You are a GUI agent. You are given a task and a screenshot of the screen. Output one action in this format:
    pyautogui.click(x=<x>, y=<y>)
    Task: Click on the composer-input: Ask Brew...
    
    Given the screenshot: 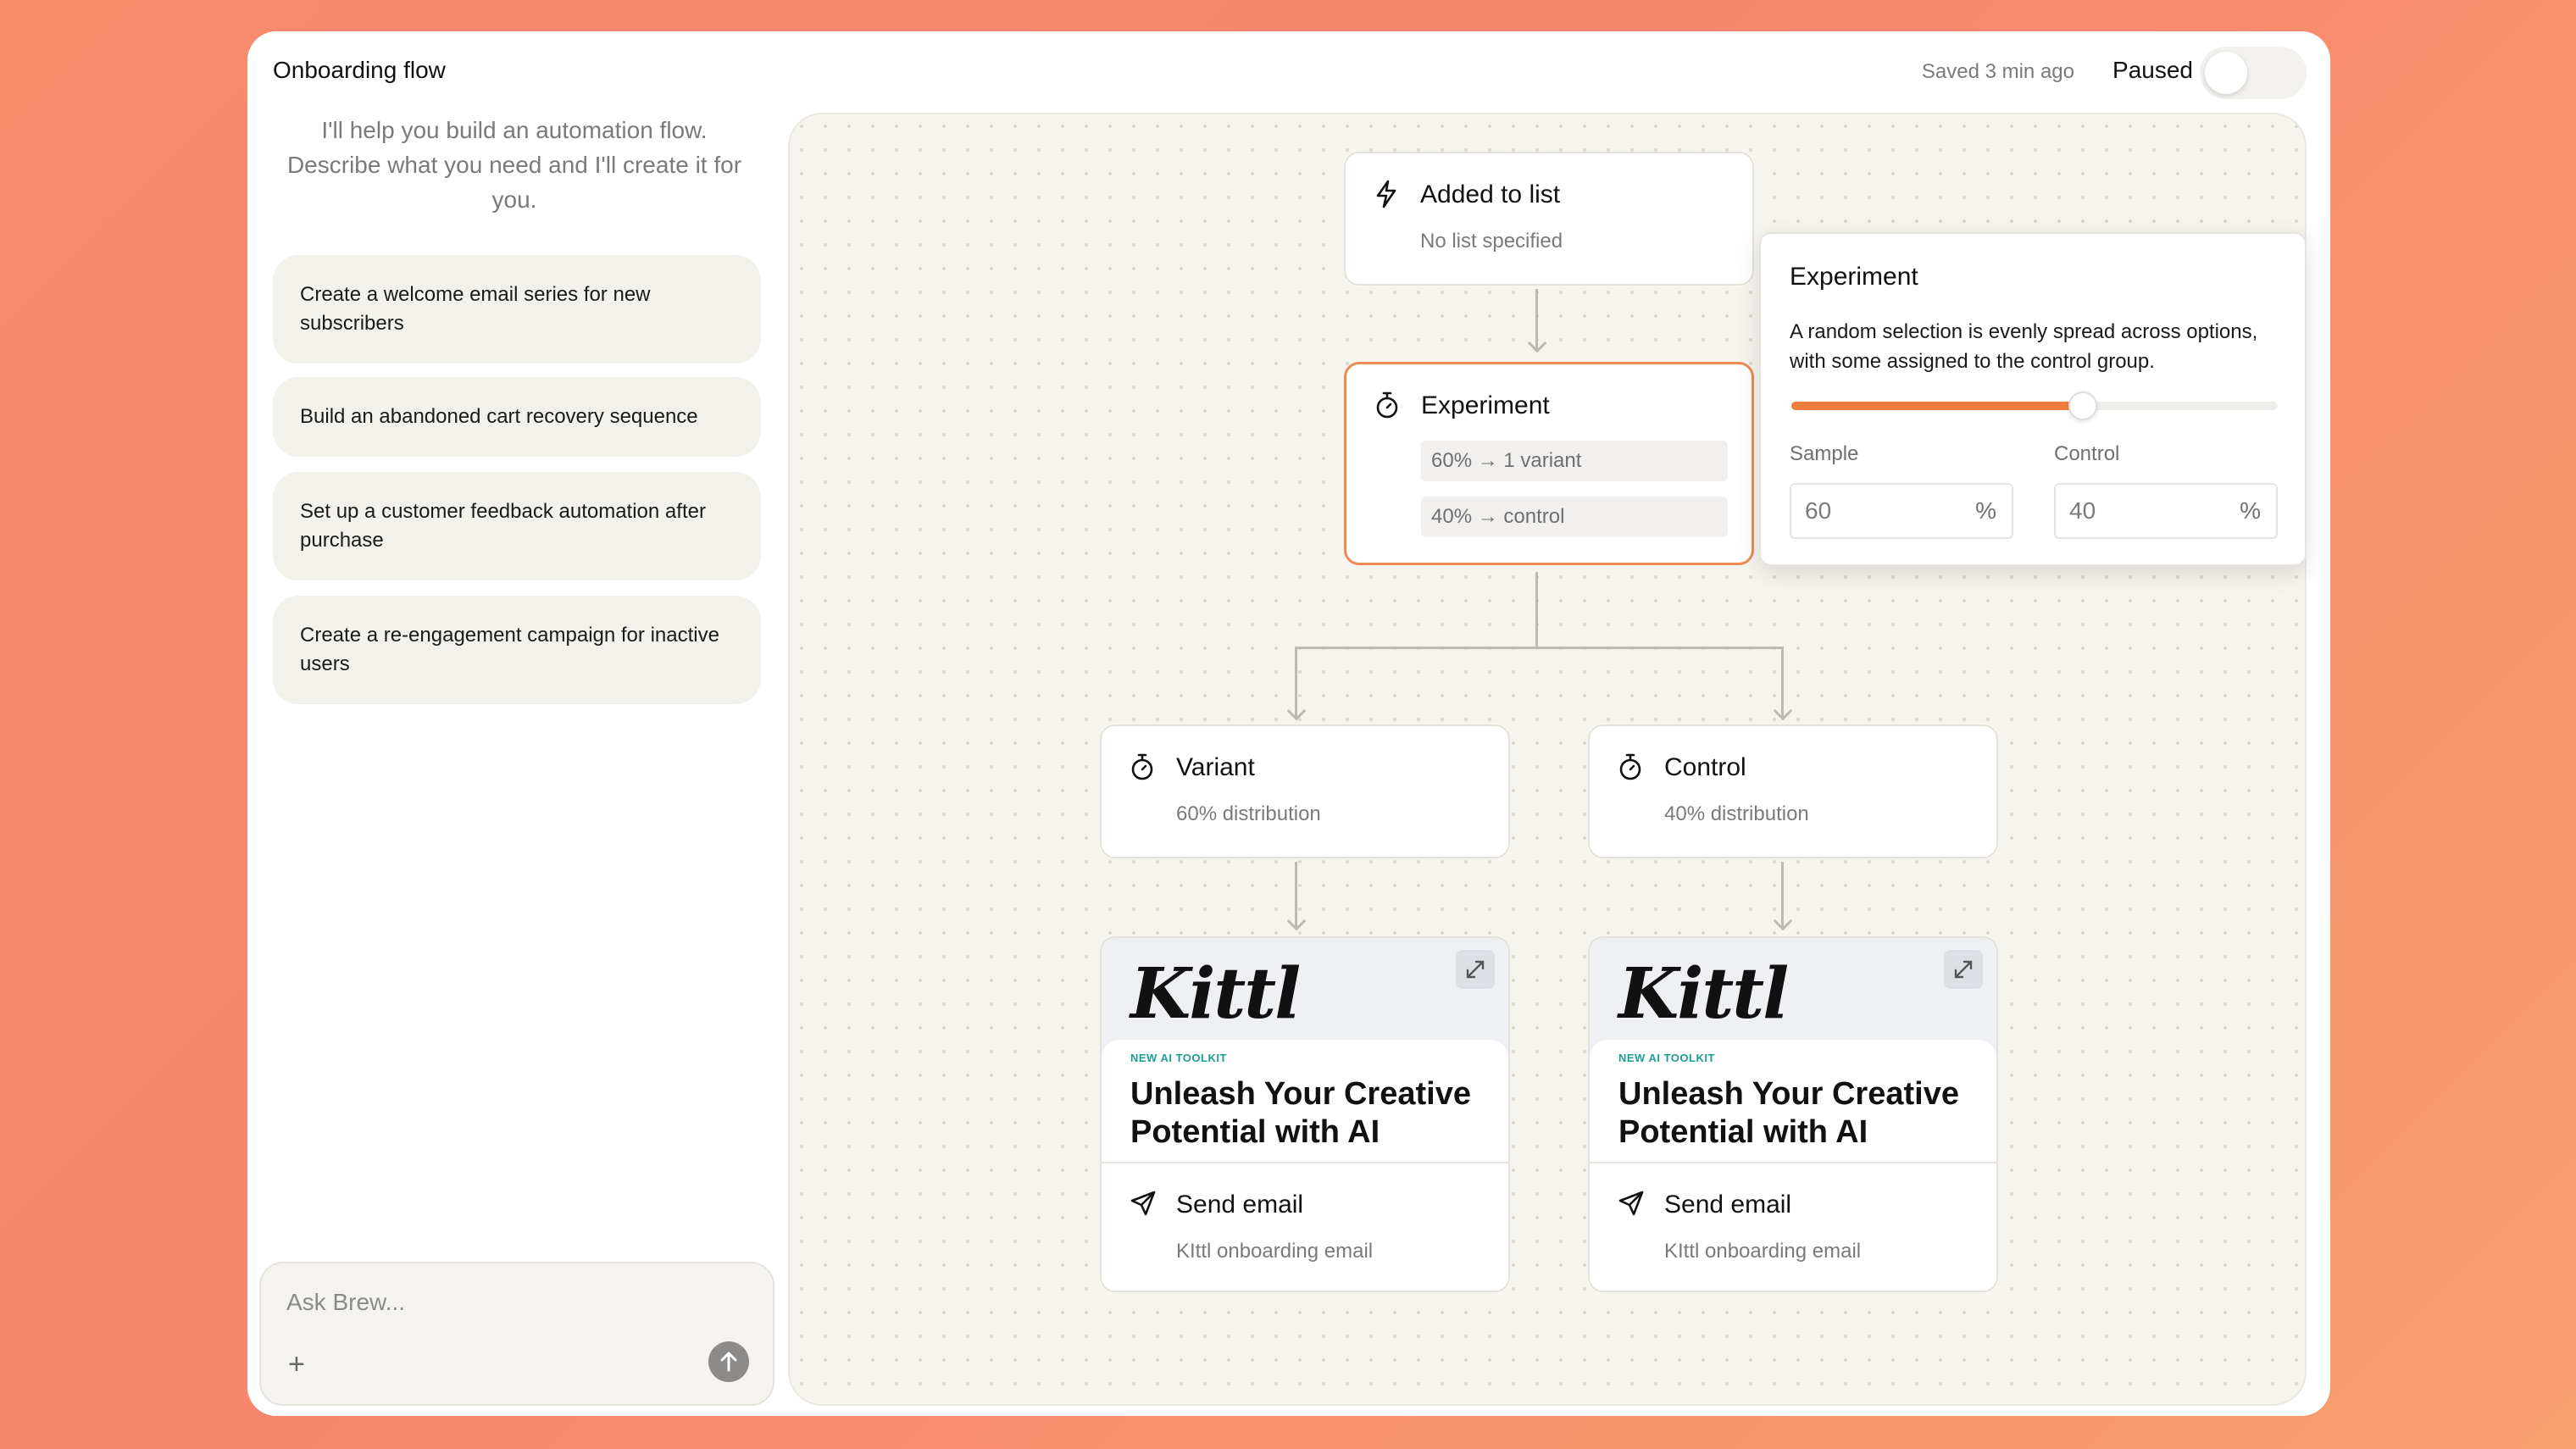 What is the action you would take?
    pyautogui.click(x=345, y=1302)
    